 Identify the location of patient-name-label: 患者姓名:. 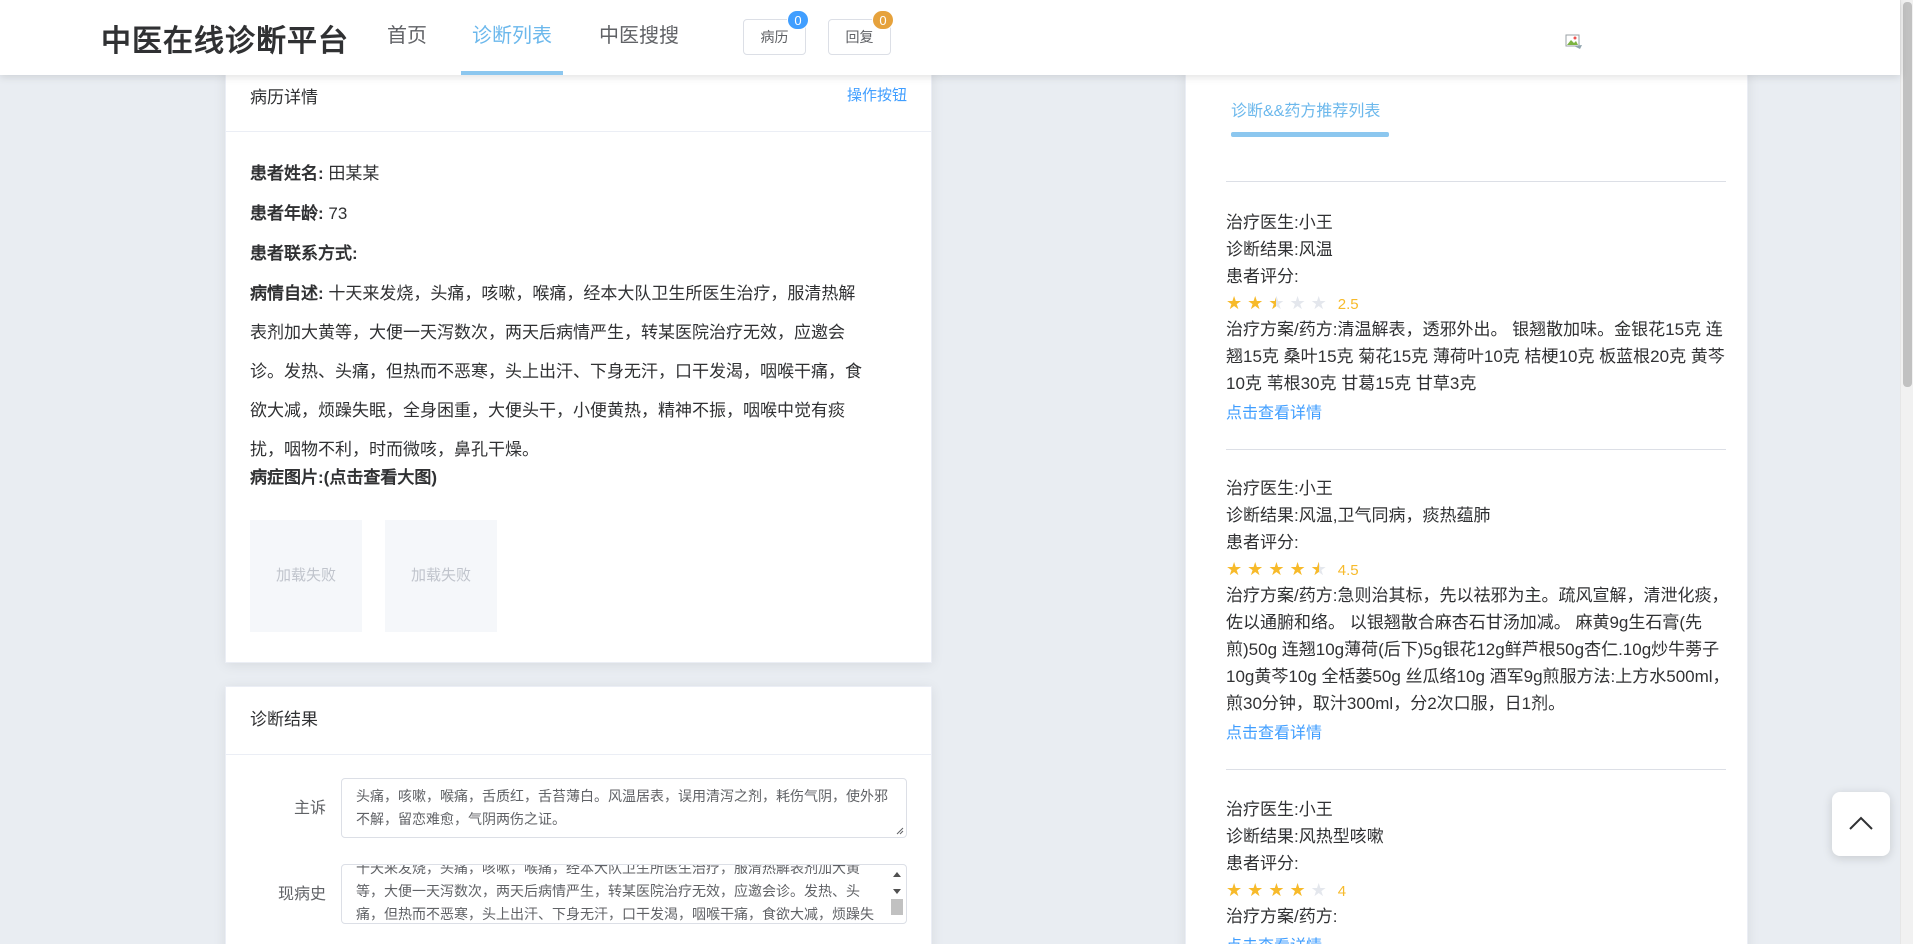
(287, 173).